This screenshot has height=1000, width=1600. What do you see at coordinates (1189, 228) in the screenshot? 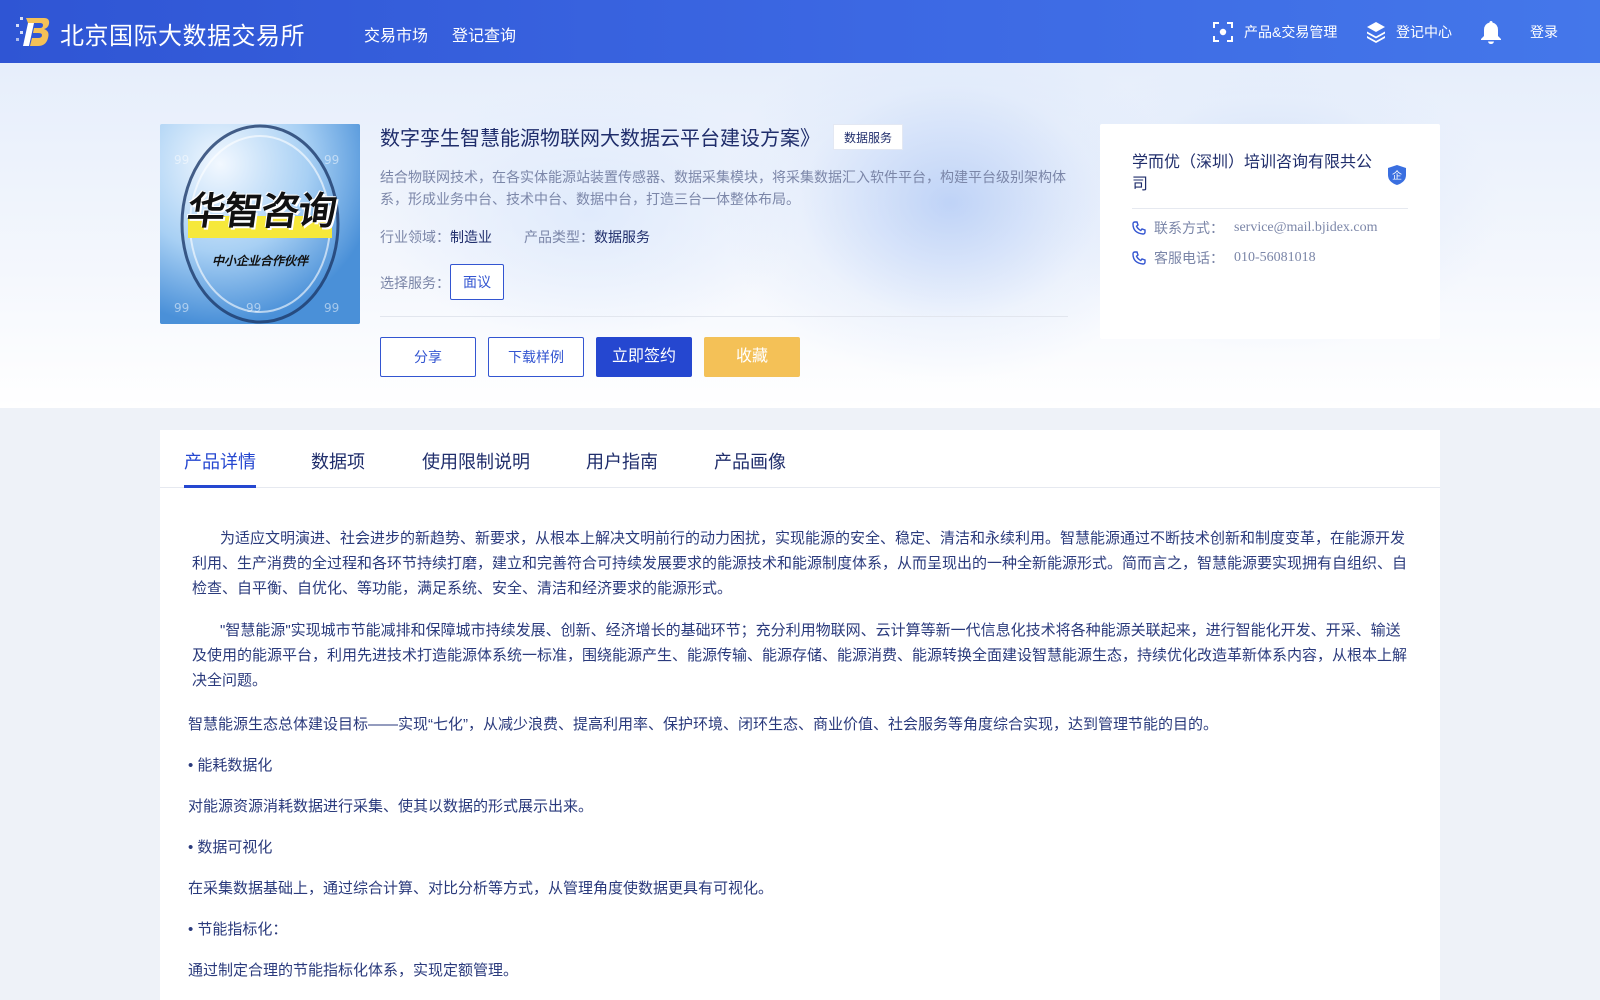
I see `contact-label: 联系方式：` at bounding box center [1189, 228].